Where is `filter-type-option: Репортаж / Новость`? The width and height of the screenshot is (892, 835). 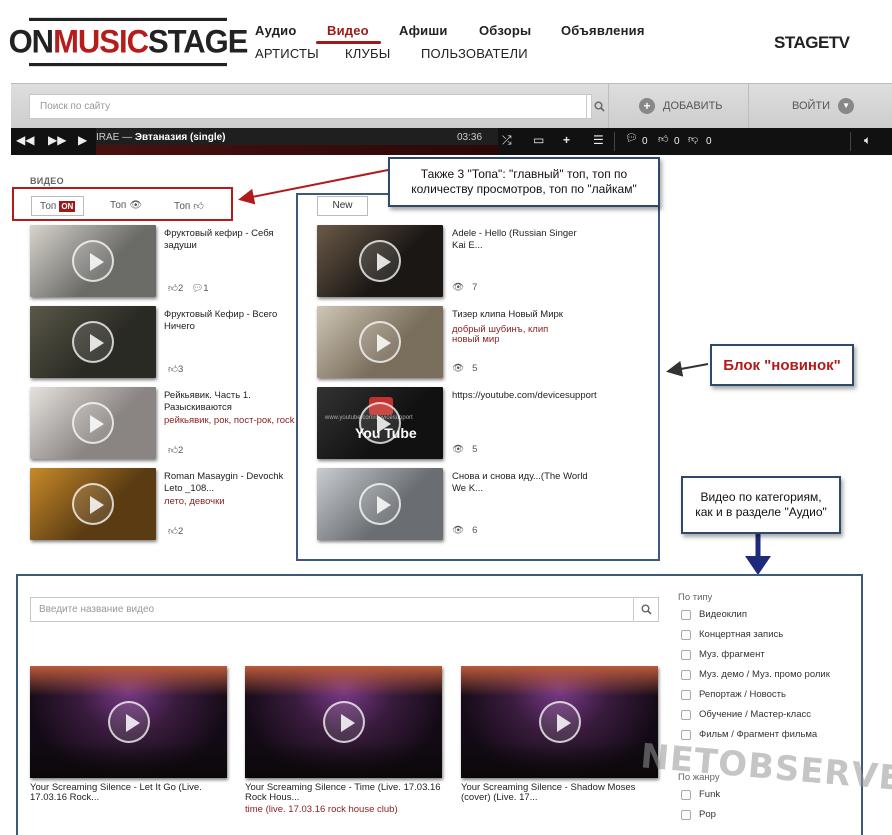 filter-type-option: Репортаж / Новость is located at coordinates (733, 694).